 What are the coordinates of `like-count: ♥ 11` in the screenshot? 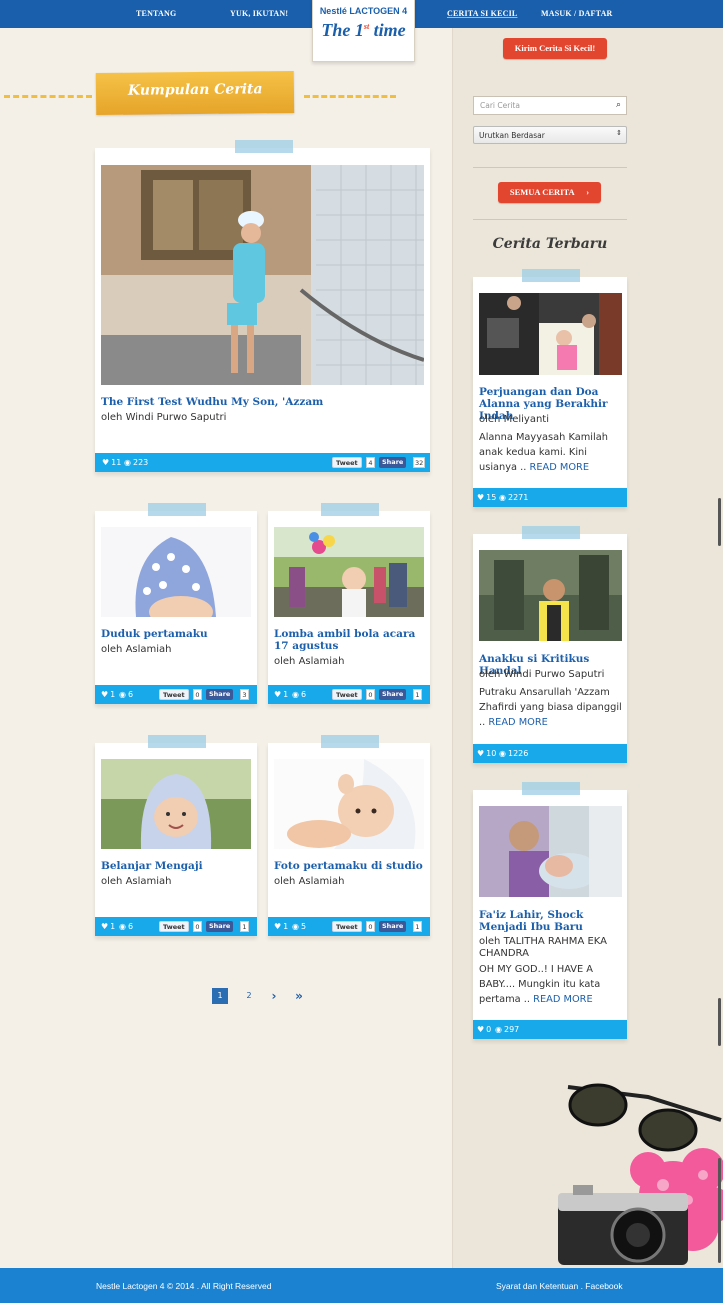 It's located at (111, 462).